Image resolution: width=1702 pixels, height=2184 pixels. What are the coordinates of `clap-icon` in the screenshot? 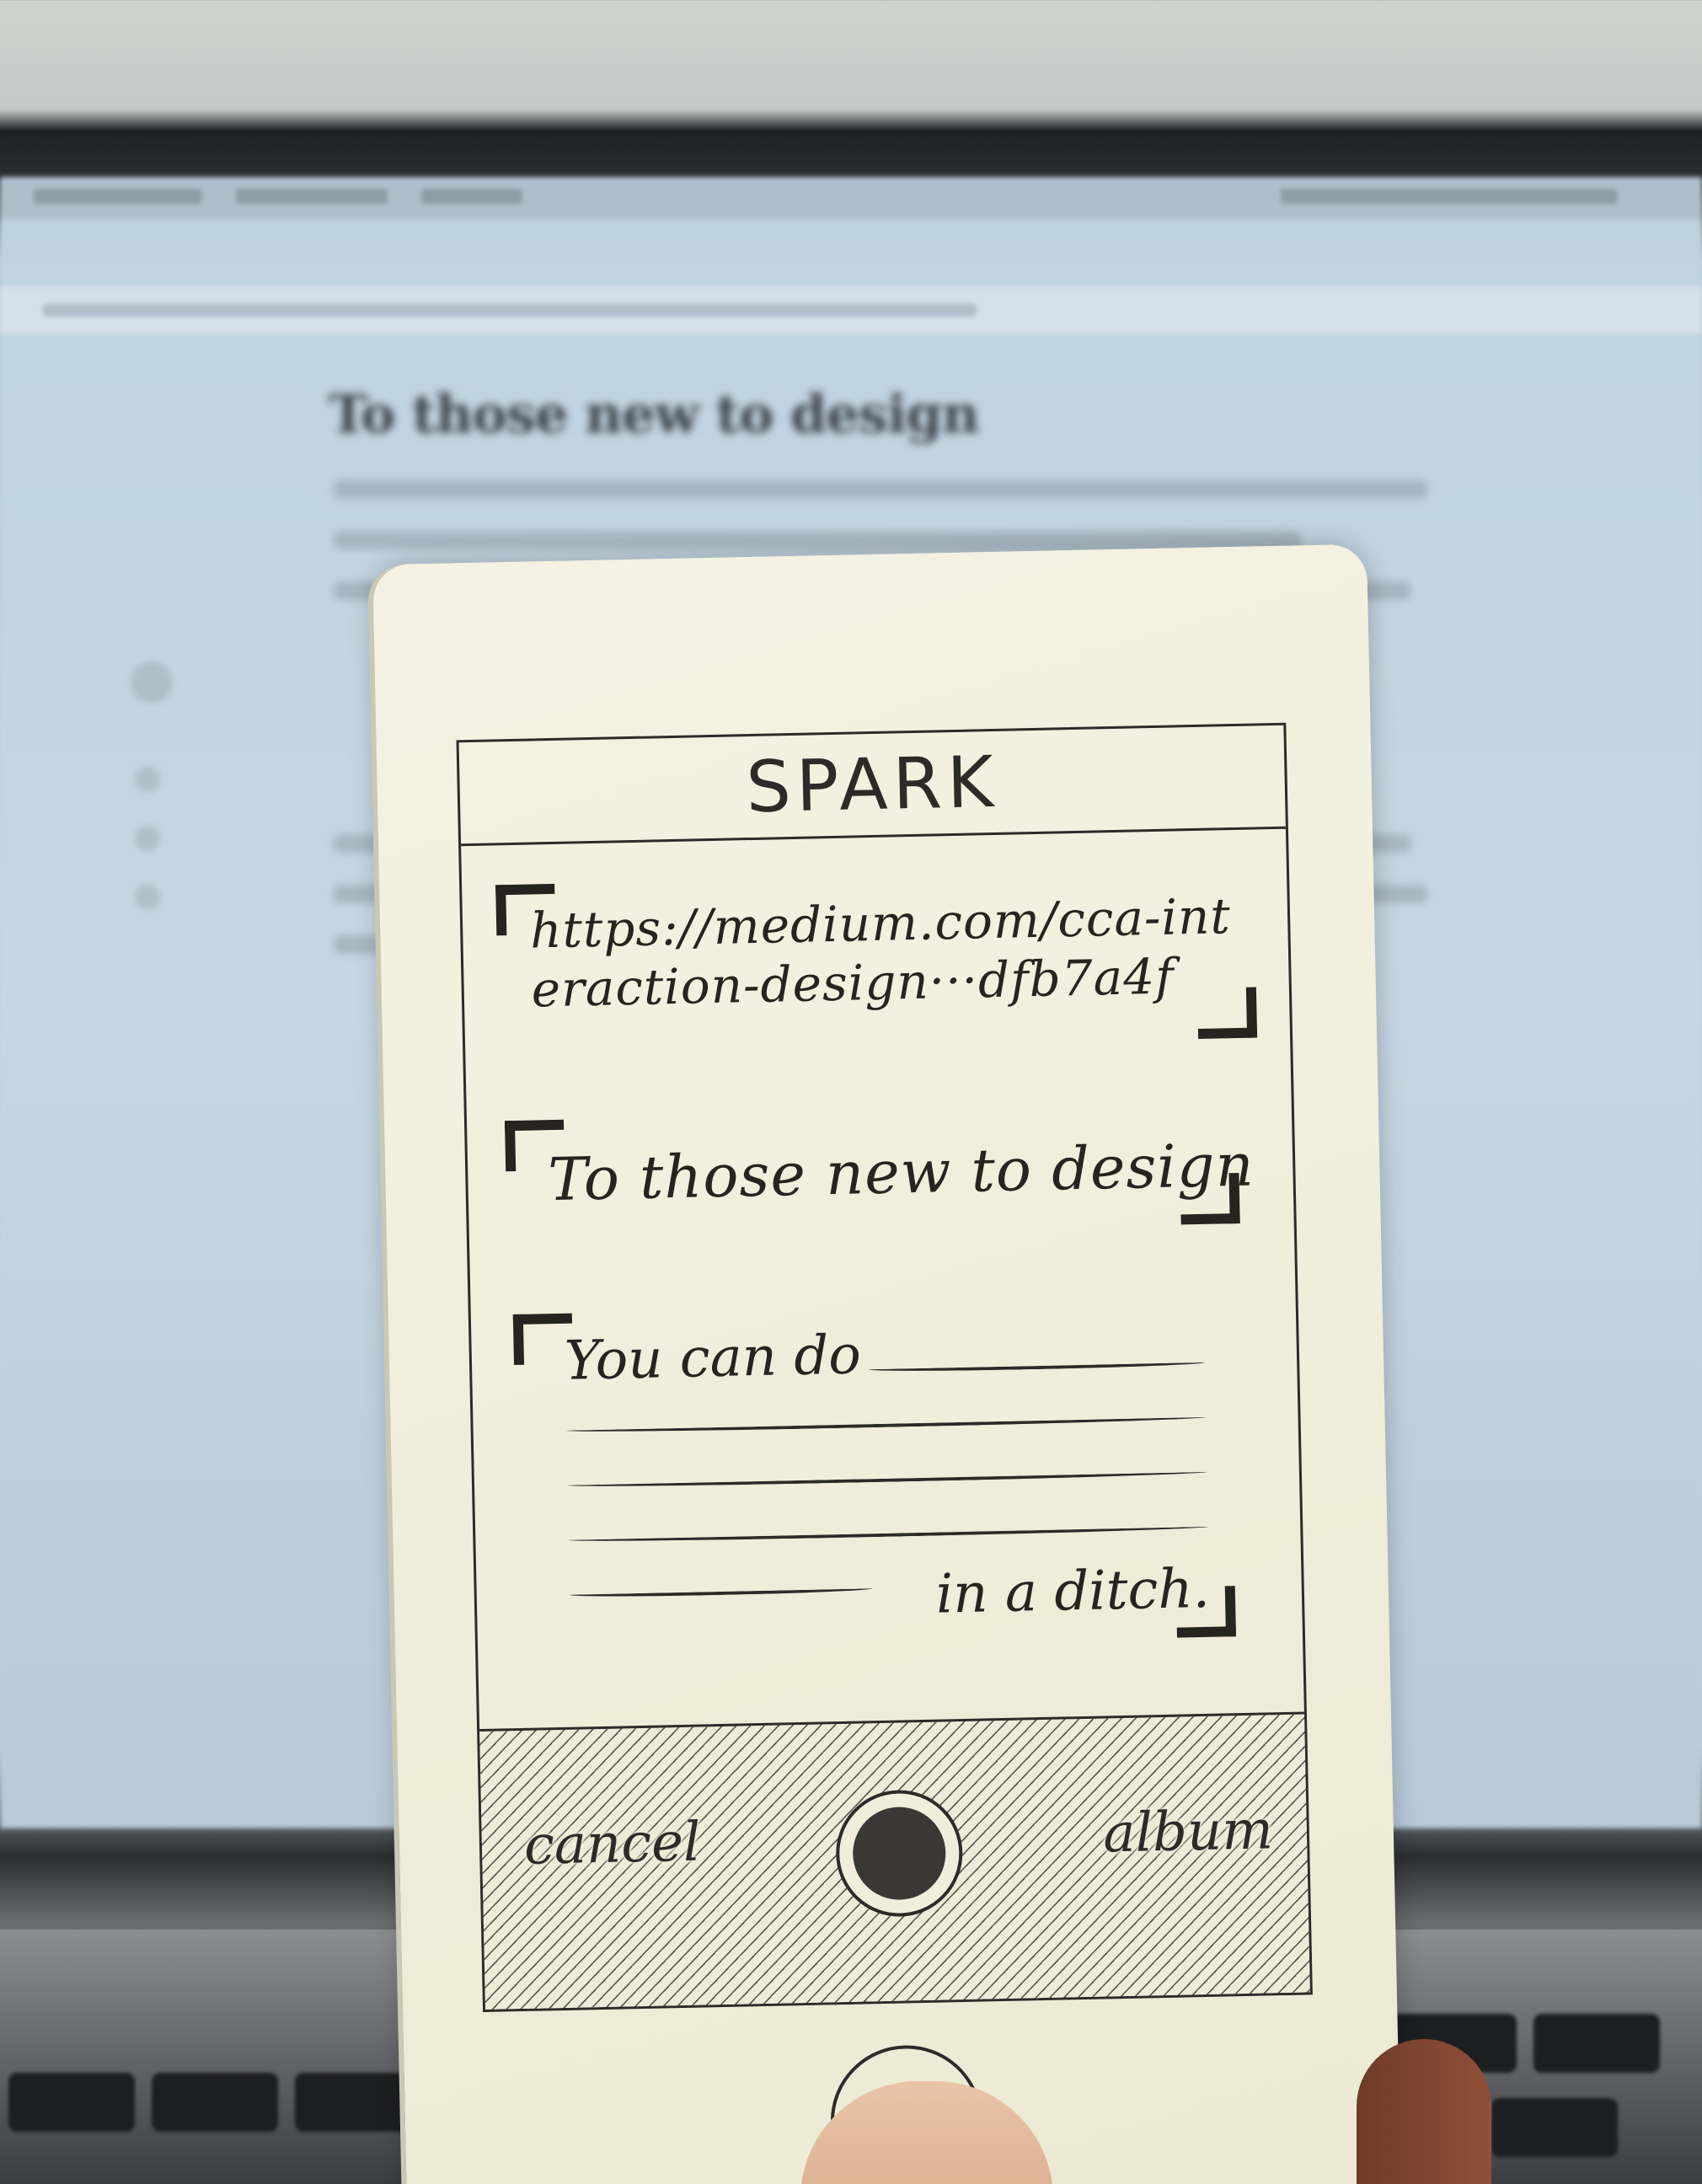 It's located at (152, 682).